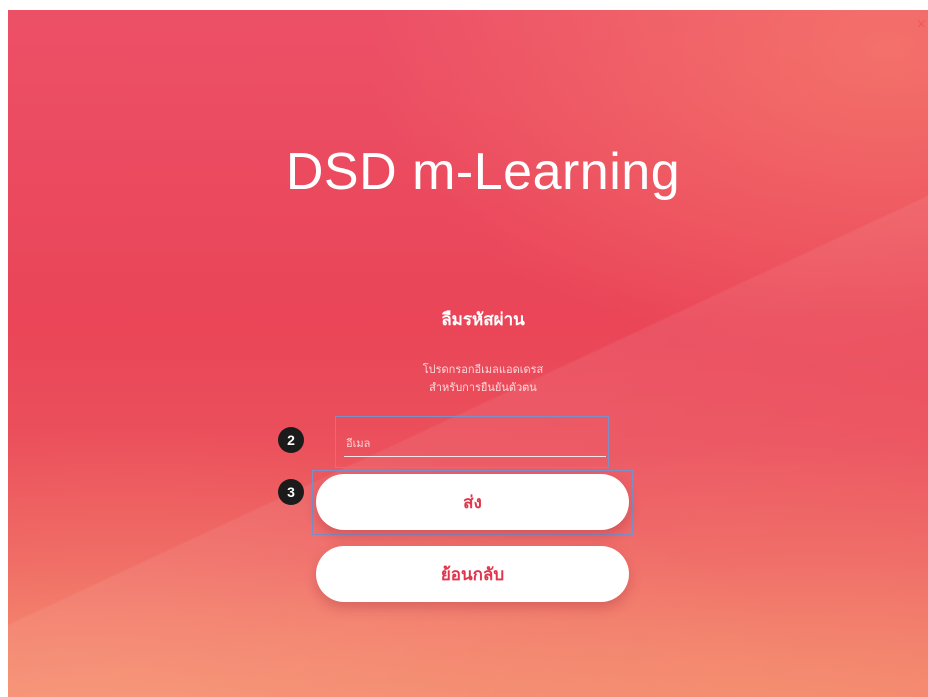 The image size is (928, 697). I want to click on app-title: DSD m-Learning, so click(483, 172).